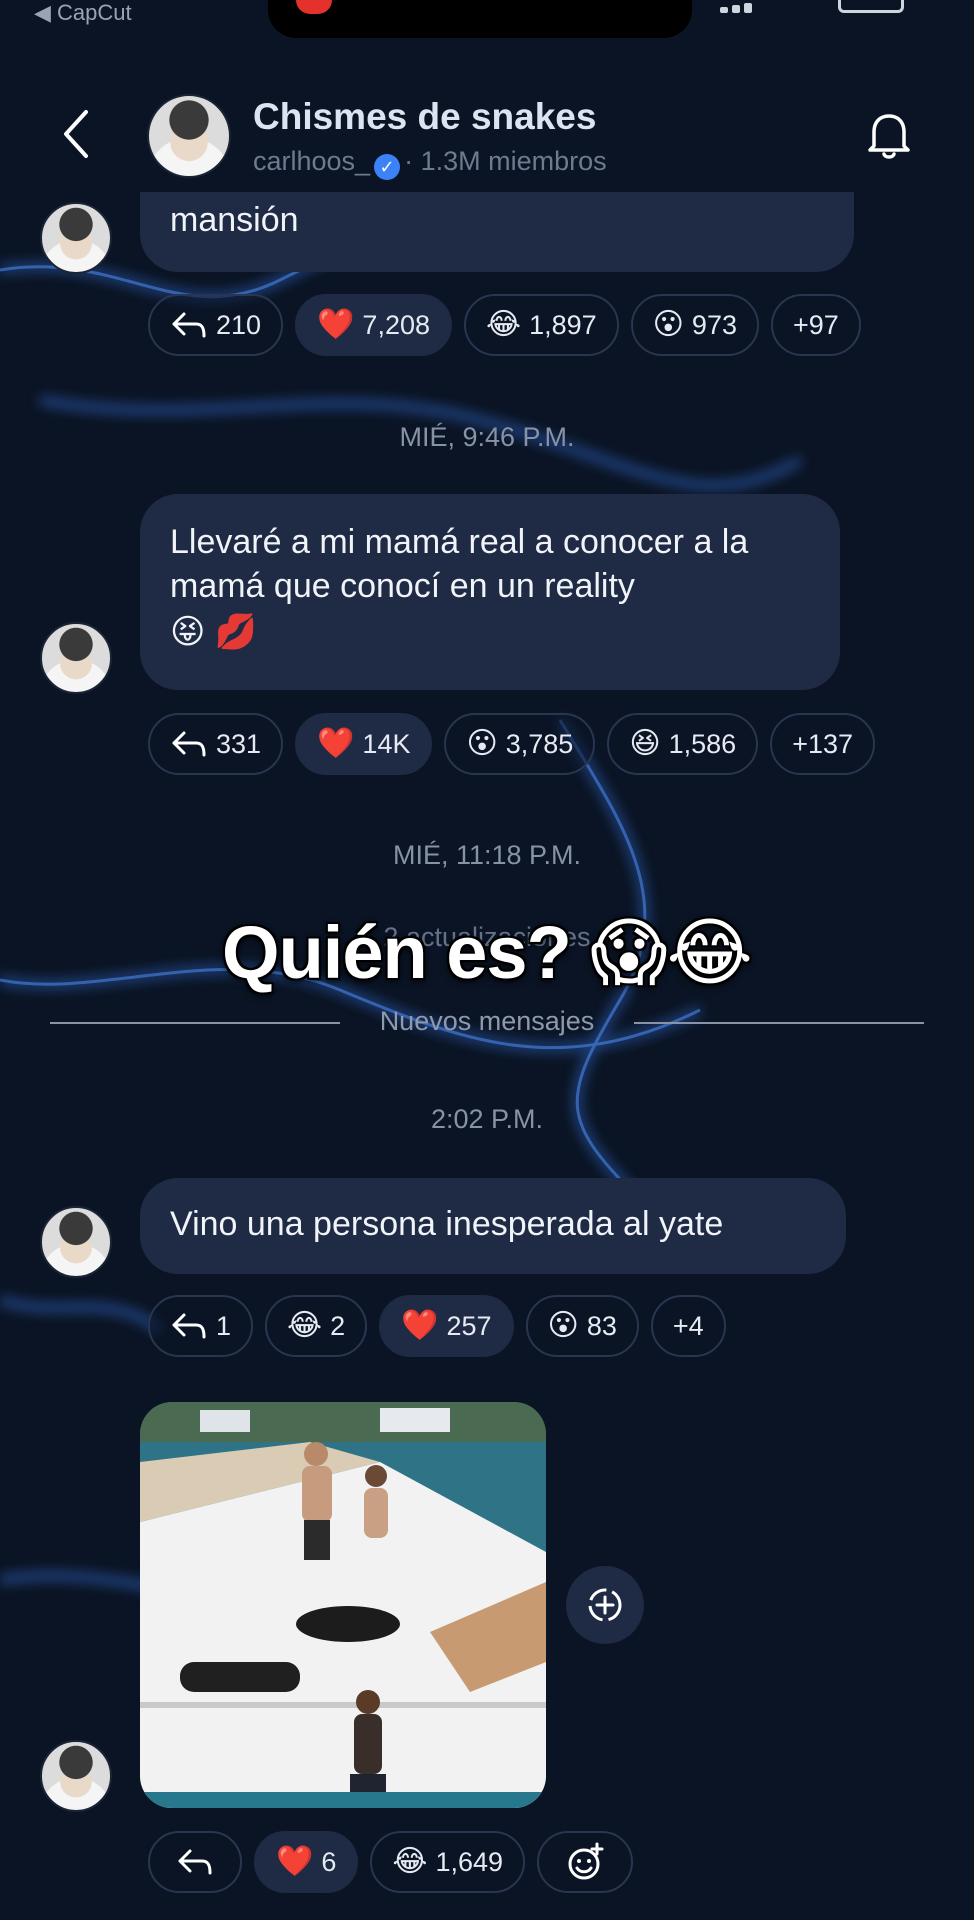  I want to click on reaction-laugh: 😂 2, so click(316, 1326).